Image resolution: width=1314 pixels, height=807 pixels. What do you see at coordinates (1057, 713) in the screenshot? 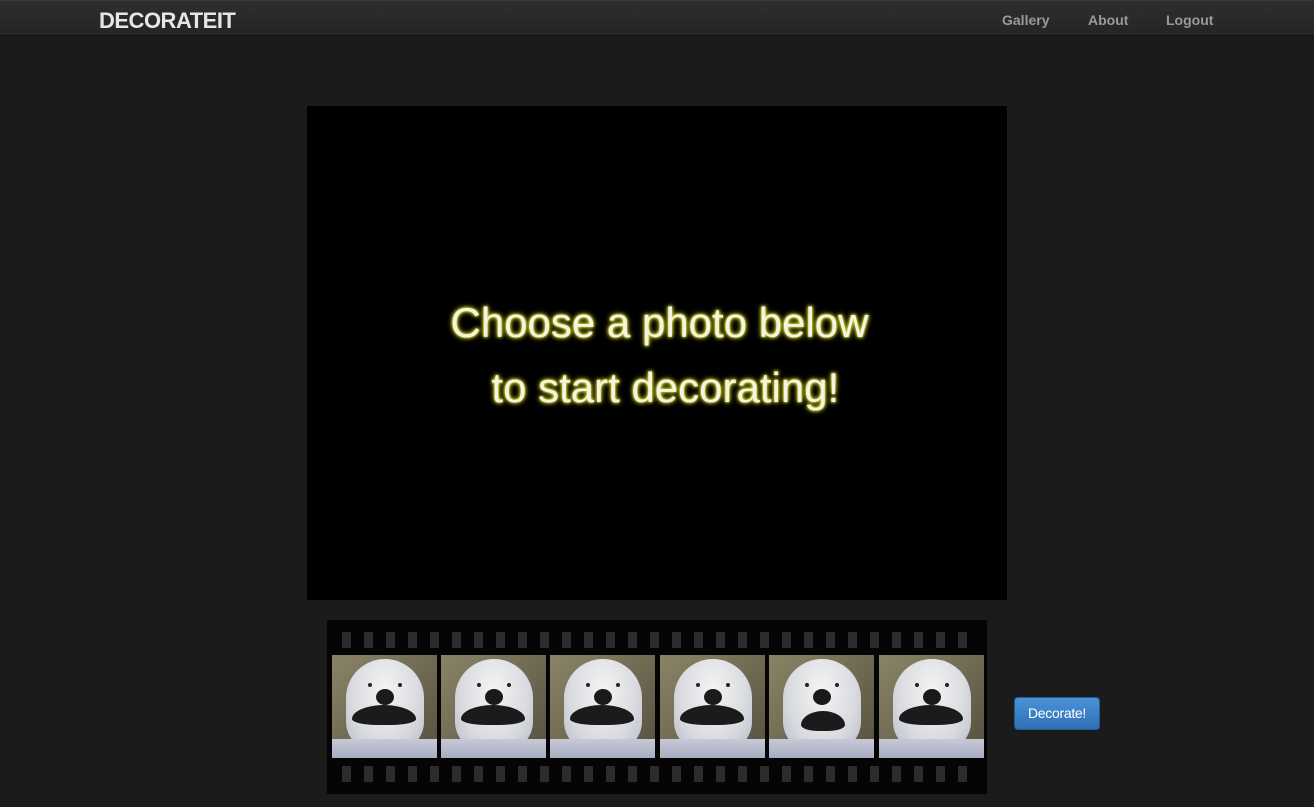
I see `decorate-button: Decorate!` at bounding box center [1057, 713].